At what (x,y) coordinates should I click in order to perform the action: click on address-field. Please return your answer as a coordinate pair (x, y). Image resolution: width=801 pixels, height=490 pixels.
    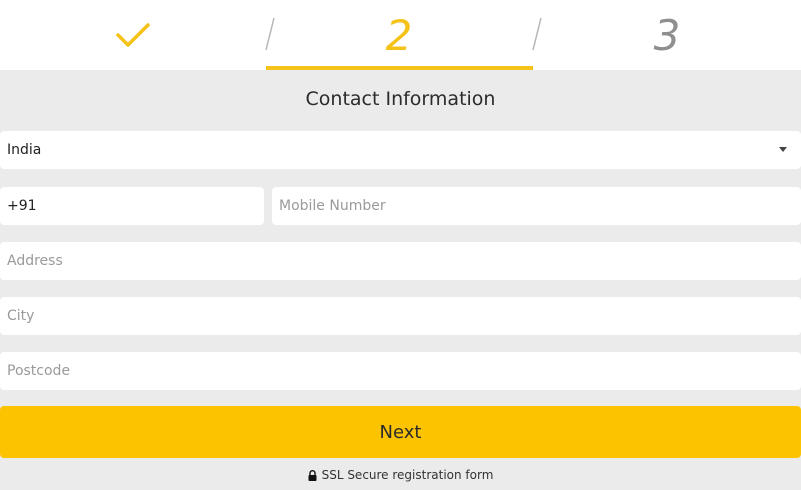
    Looking at the image, I should click on (400, 261).